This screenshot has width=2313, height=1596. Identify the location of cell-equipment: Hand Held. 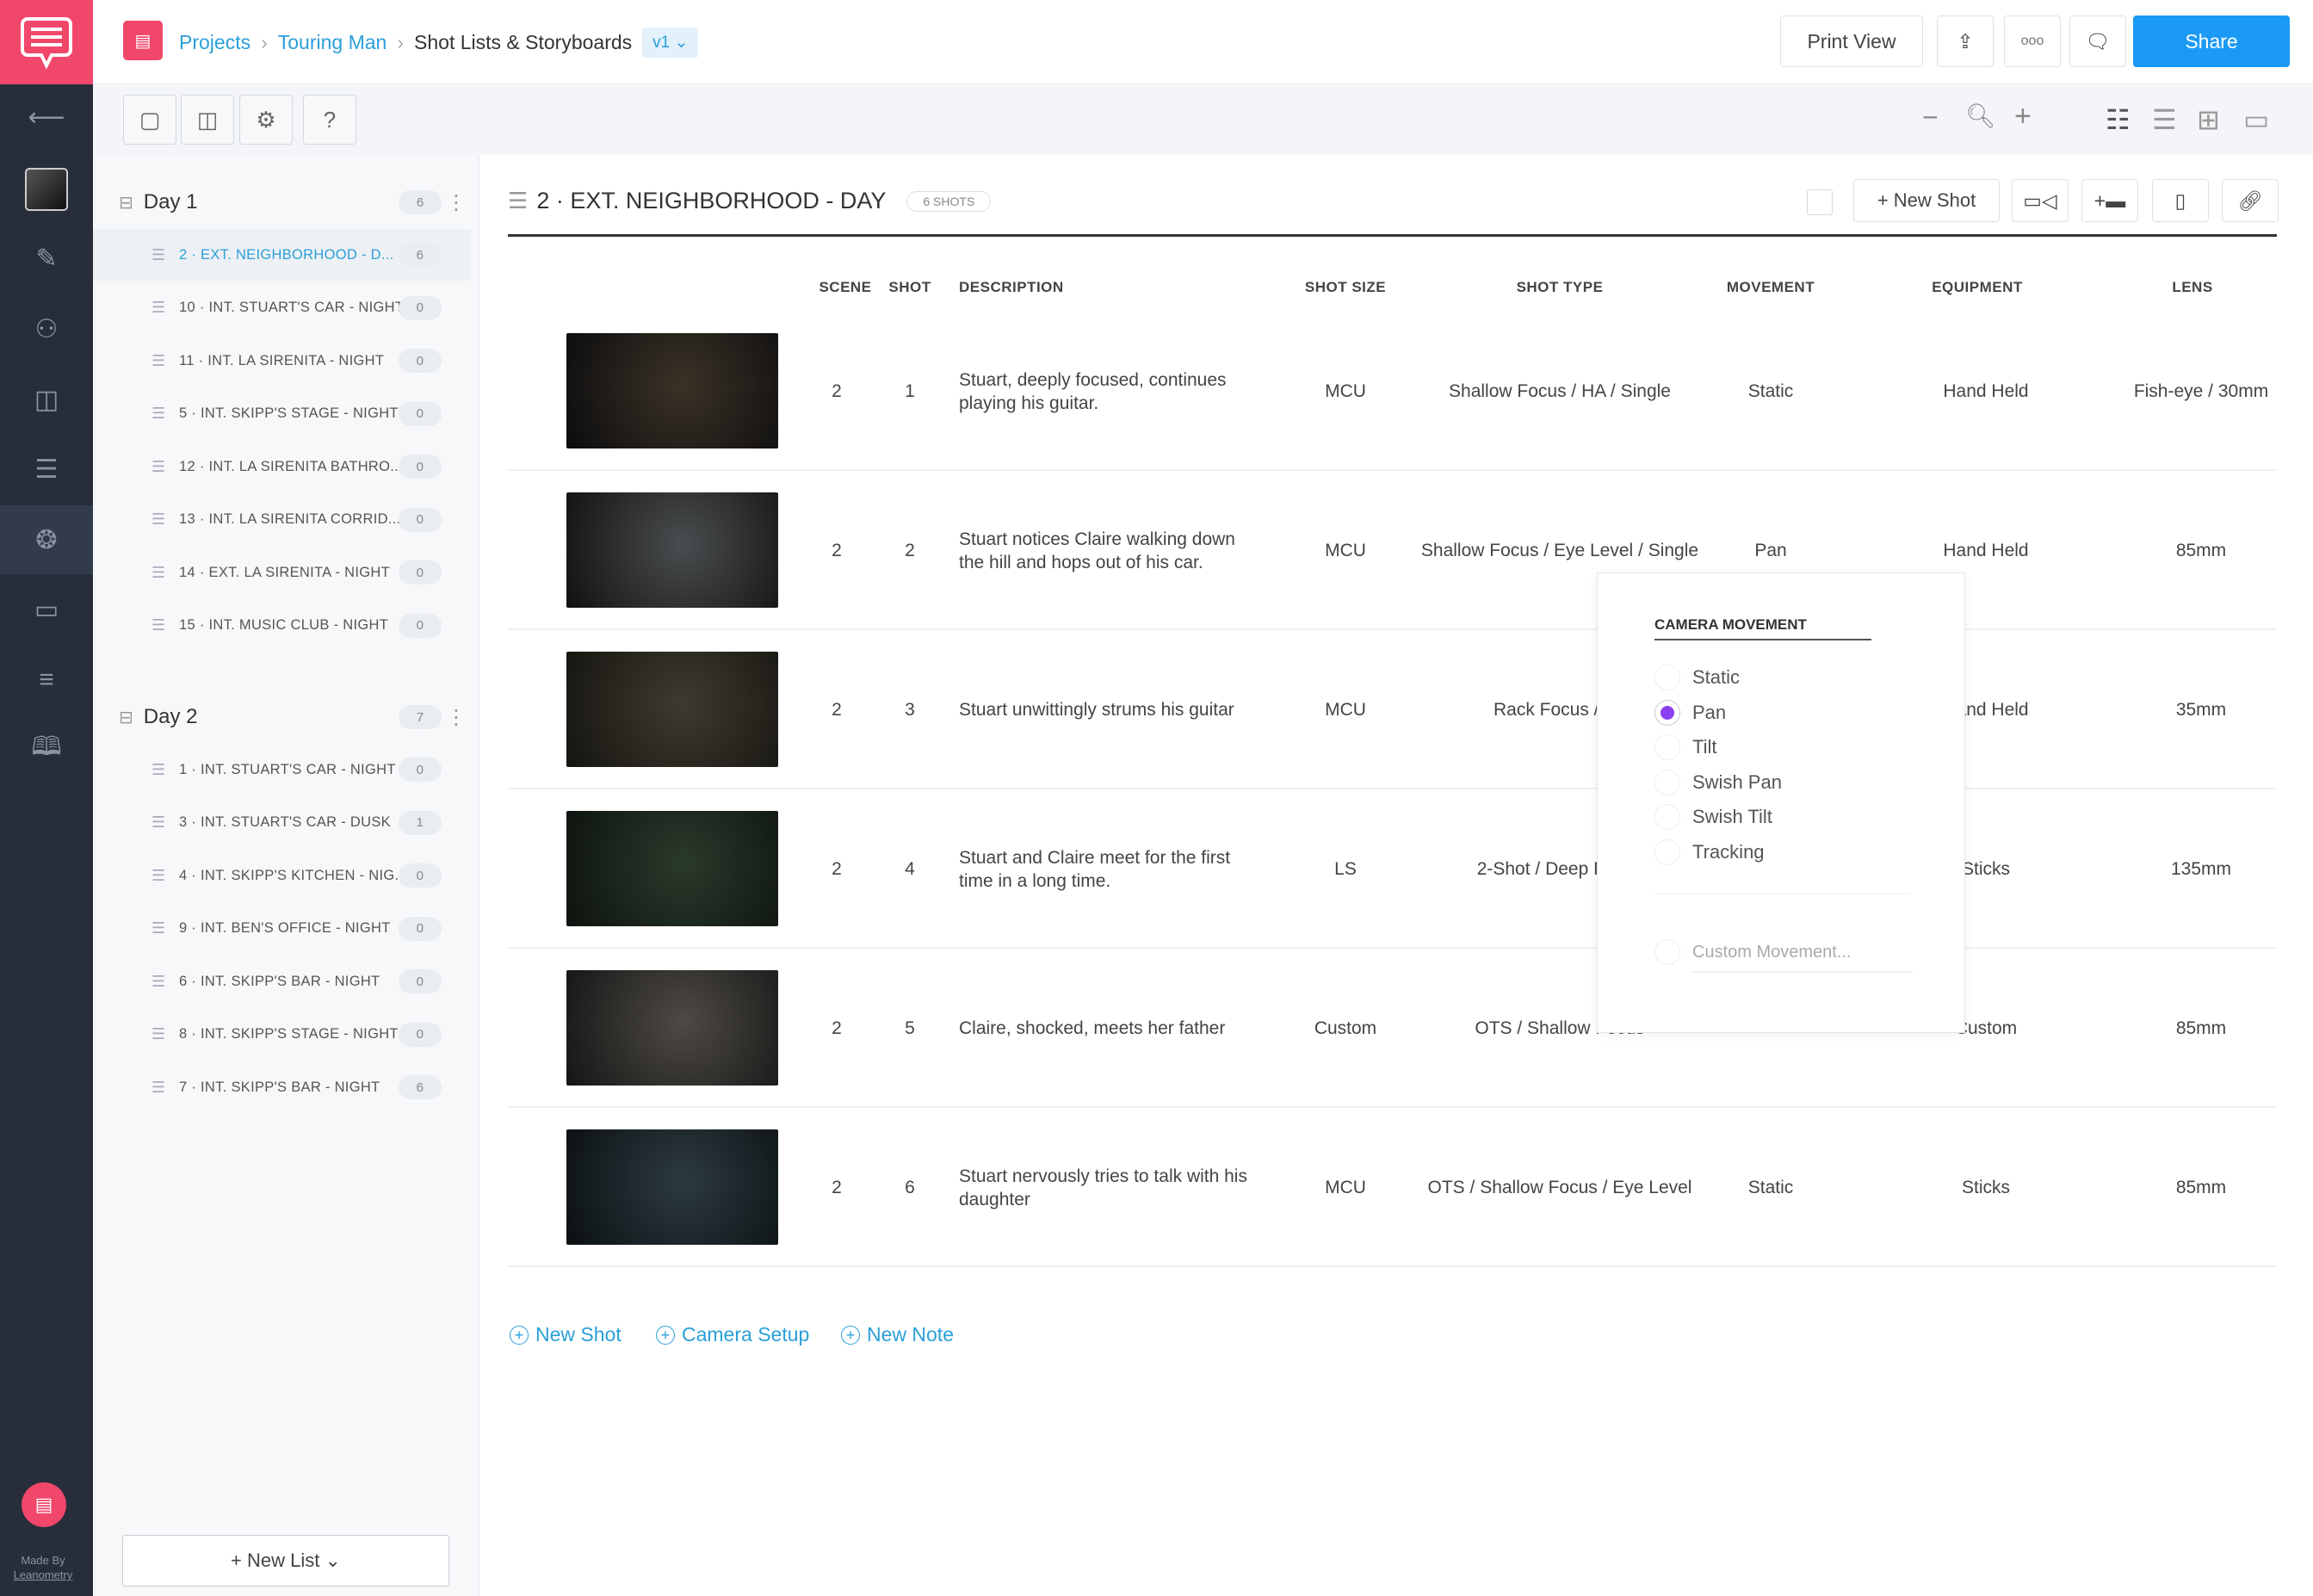
(1986, 391).